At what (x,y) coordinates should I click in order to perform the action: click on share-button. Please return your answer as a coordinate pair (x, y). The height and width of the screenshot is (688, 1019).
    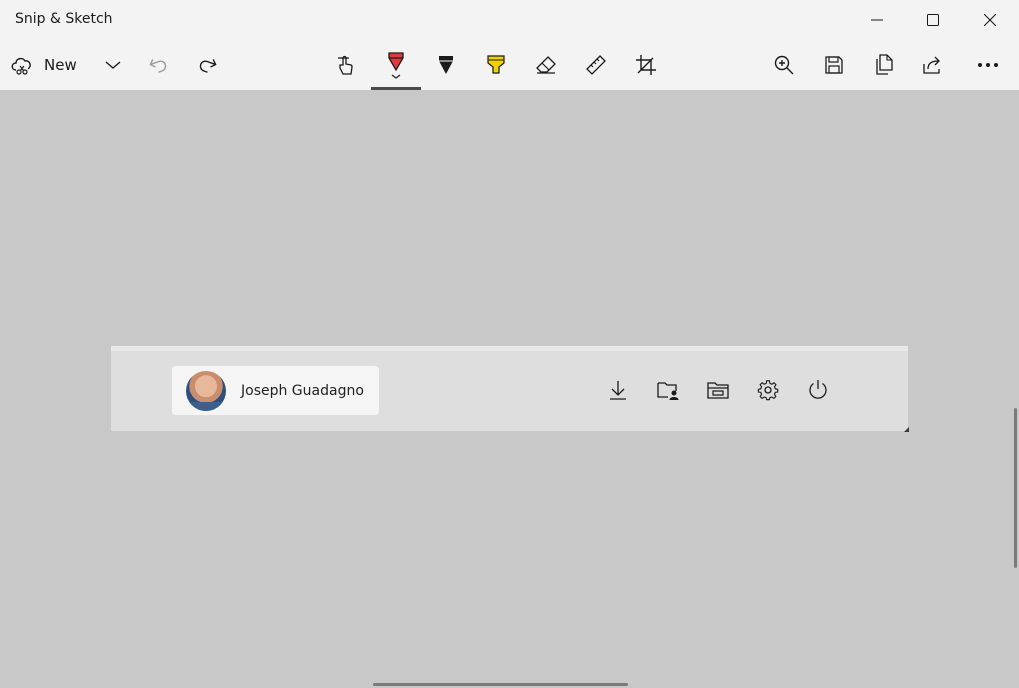
    Looking at the image, I should click on (933, 65).